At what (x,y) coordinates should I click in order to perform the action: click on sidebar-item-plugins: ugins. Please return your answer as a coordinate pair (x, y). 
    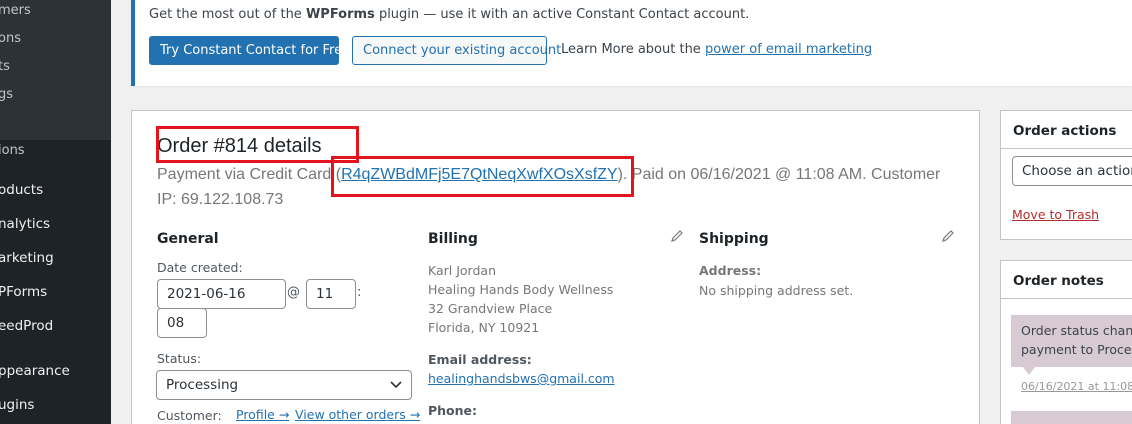
    Looking at the image, I should click on (17, 405).